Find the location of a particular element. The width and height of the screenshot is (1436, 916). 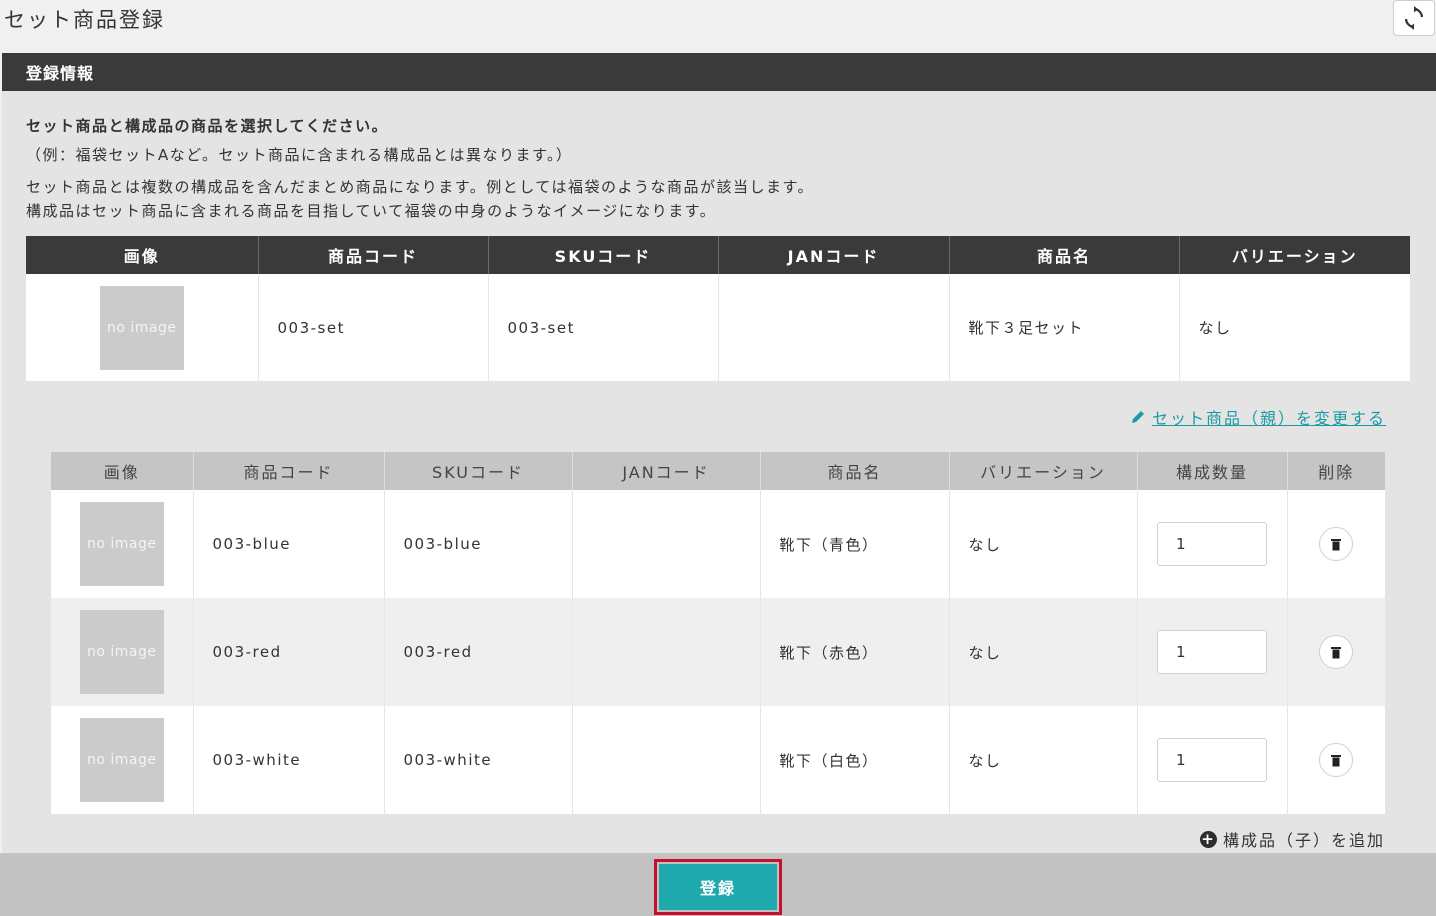

parent-product-row: no image 003-set 003-set 靴下３足セット なし is located at coordinates (718, 327).